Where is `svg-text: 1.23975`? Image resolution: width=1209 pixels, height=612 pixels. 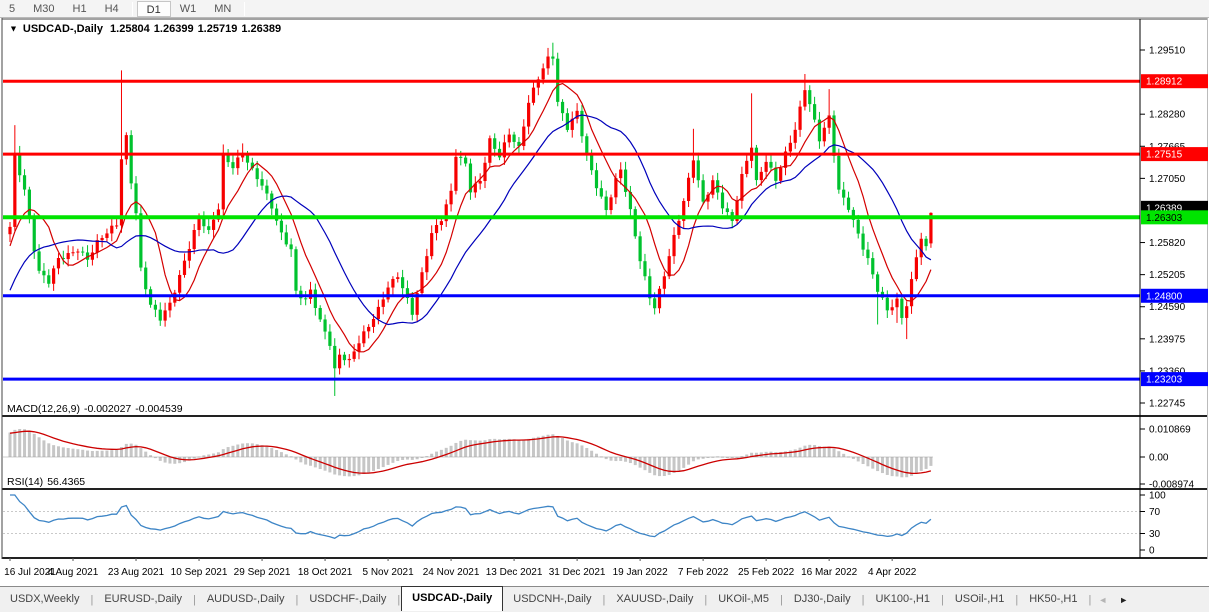
svg-text: 1.23975 is located at coordinates (1167, 339).